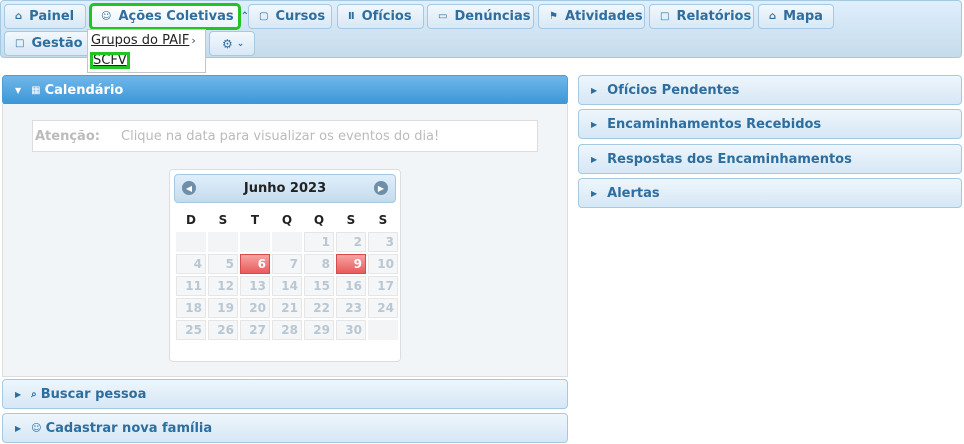  Describe the element at coordinates (45, 16) in the screenshot. I see `nav-painel-button: ⌂ Painel` at that location.